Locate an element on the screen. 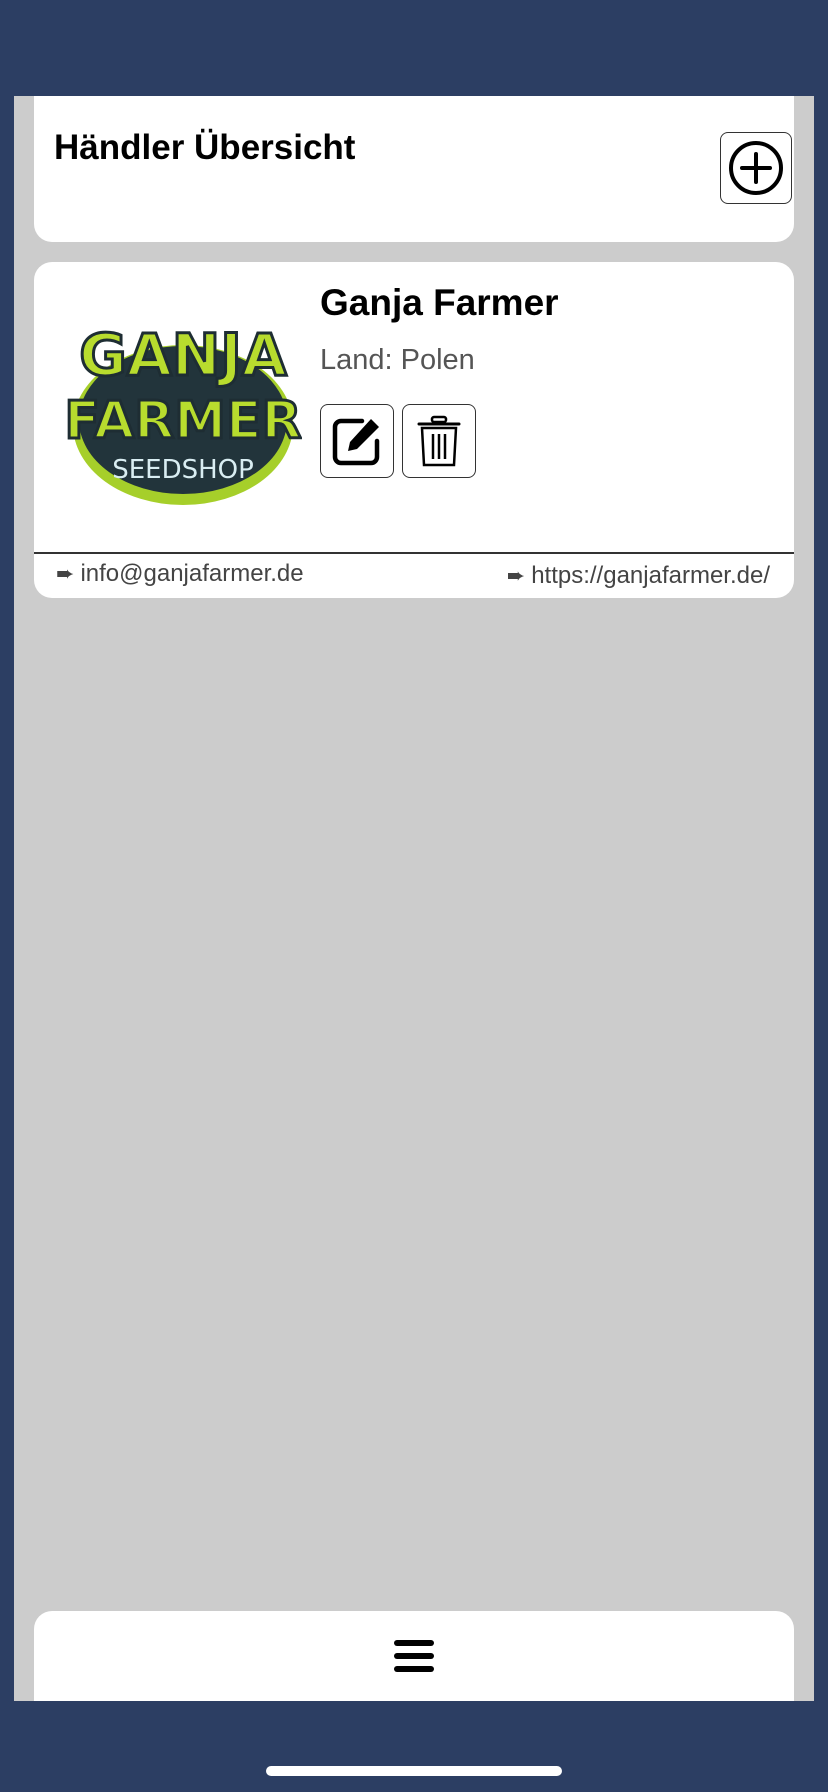 The width and height of the screenshot is (828, 1792). logo-line3: SEEDSHOP is located at coordinates (183, 470).